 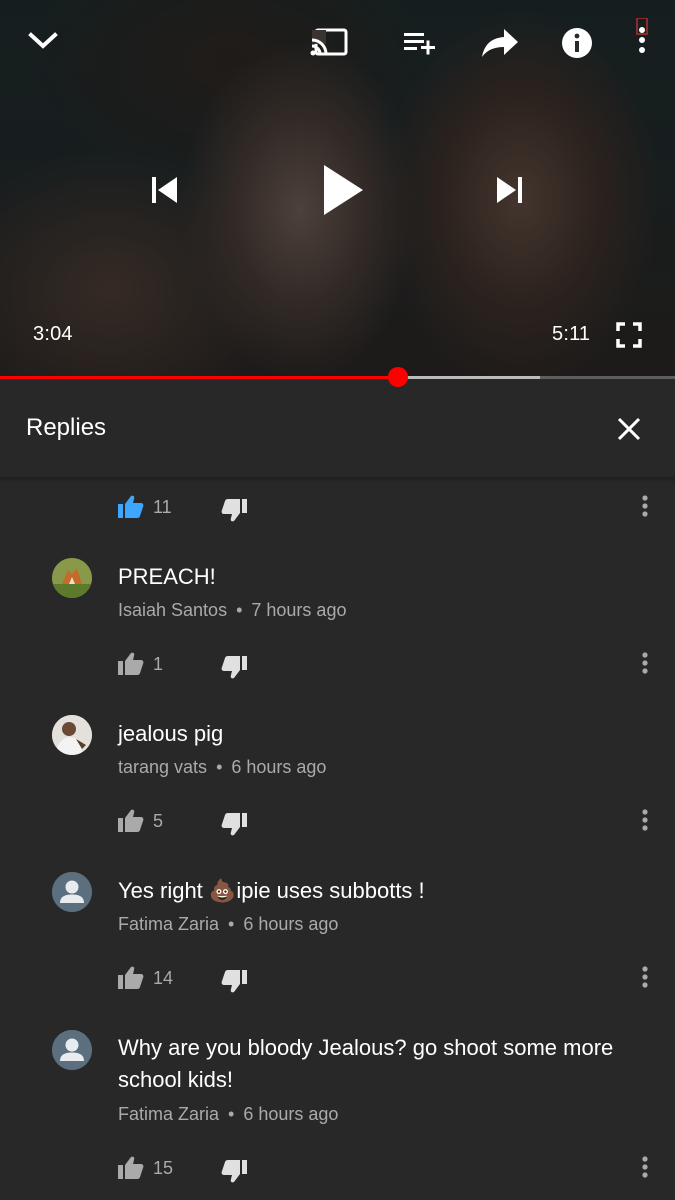 What do you see at coordinates (337, 428) in the screenshot?
I see `replies-header: Replies` at bounding box center [337, 428].